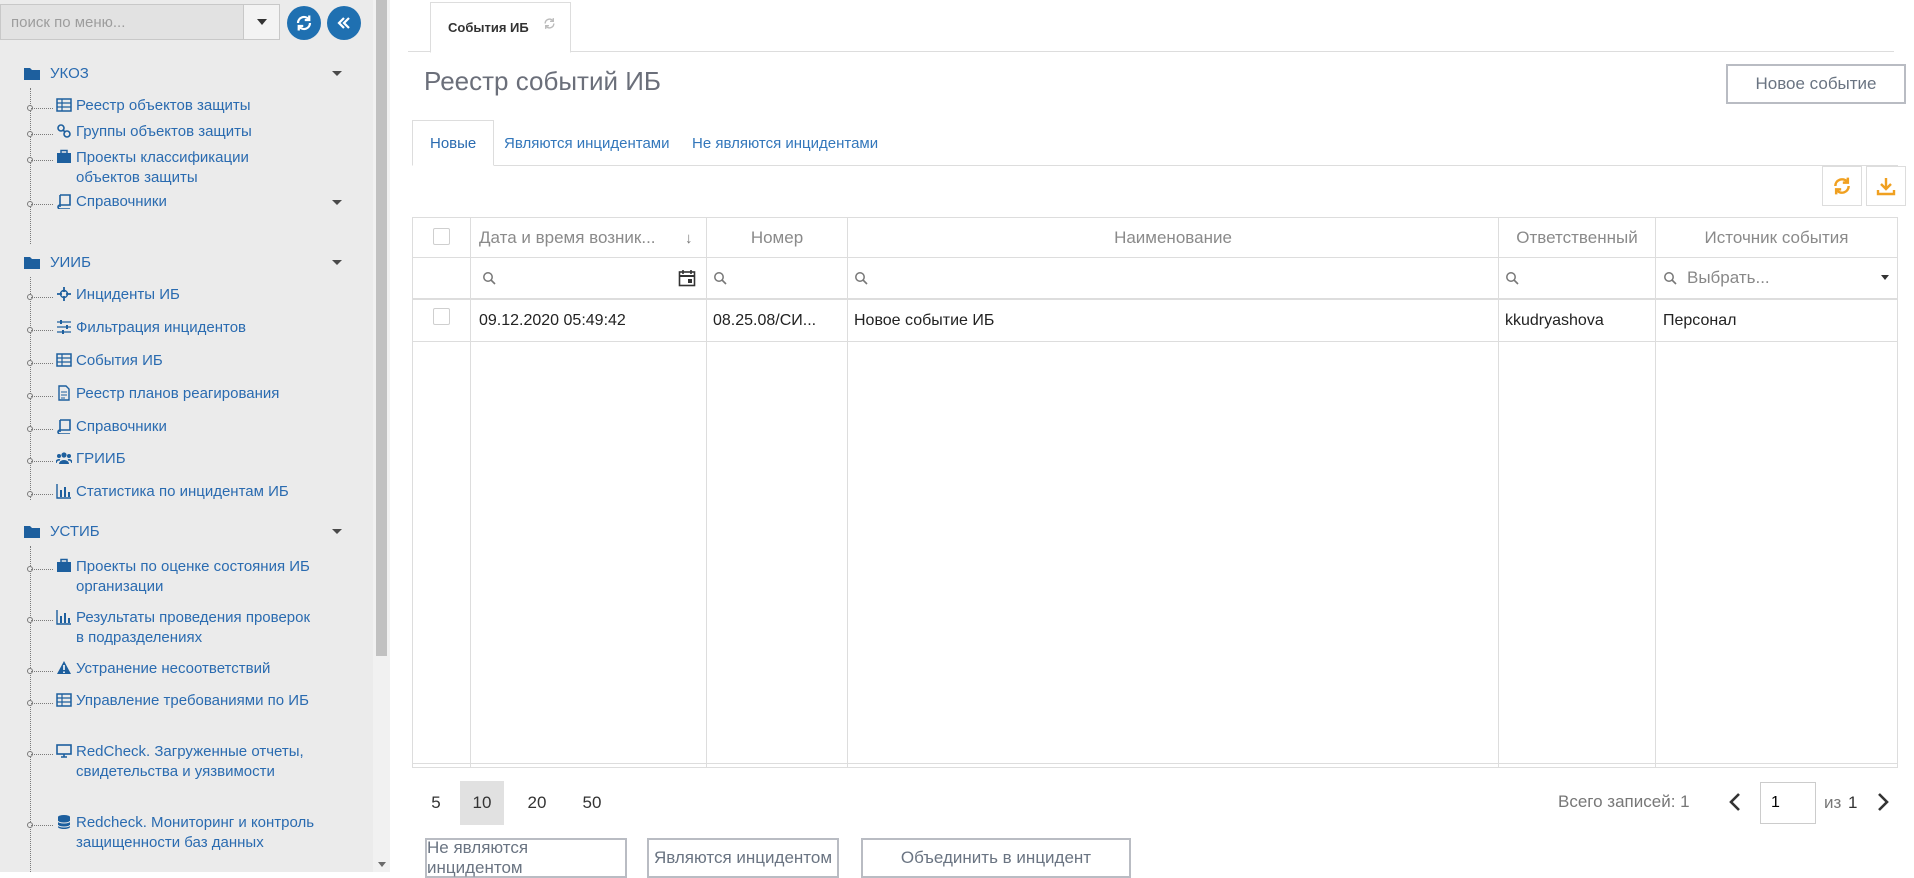  I want to click on menu-search-input, so click(122, 22).